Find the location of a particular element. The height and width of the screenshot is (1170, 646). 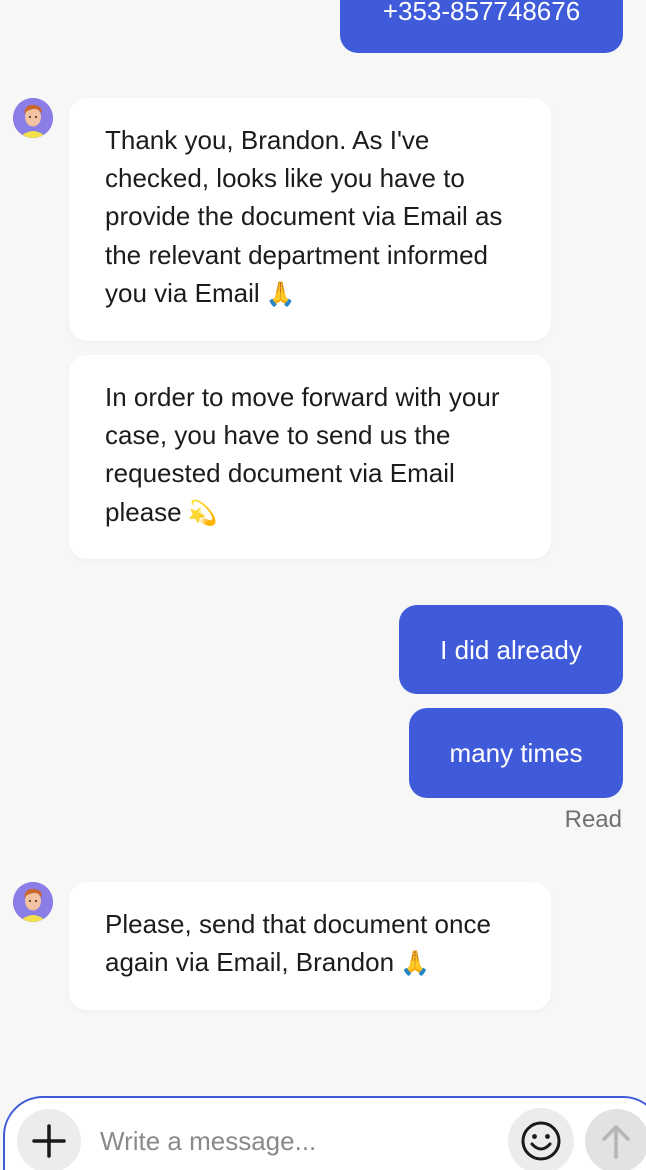

attach-button is located at coordinates (49, 1139).